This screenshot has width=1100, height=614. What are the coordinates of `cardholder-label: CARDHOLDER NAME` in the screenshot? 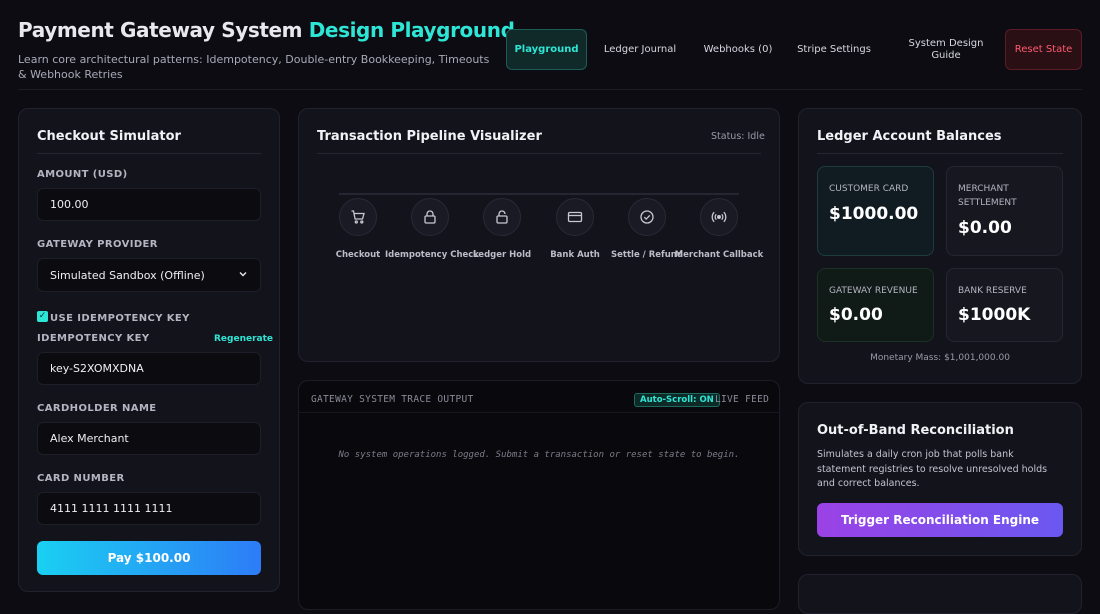 It's located at (97, 408).